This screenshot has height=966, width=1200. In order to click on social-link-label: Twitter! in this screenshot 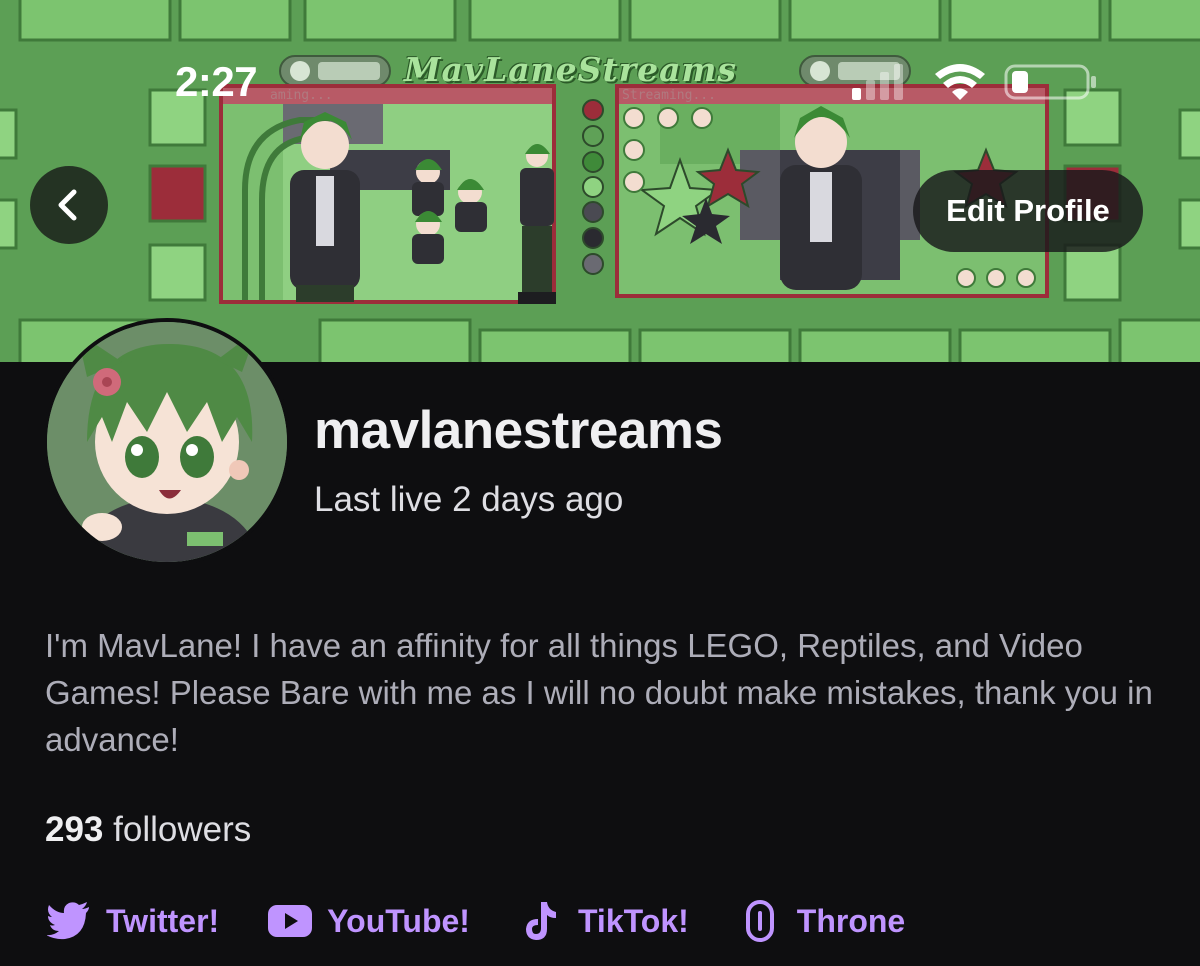, I will do `click(163, 920)`.